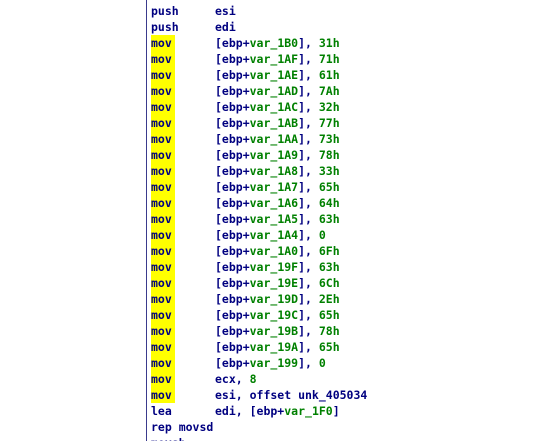  I want to click on instruction-mnemonic: lea, so click(161, 411).